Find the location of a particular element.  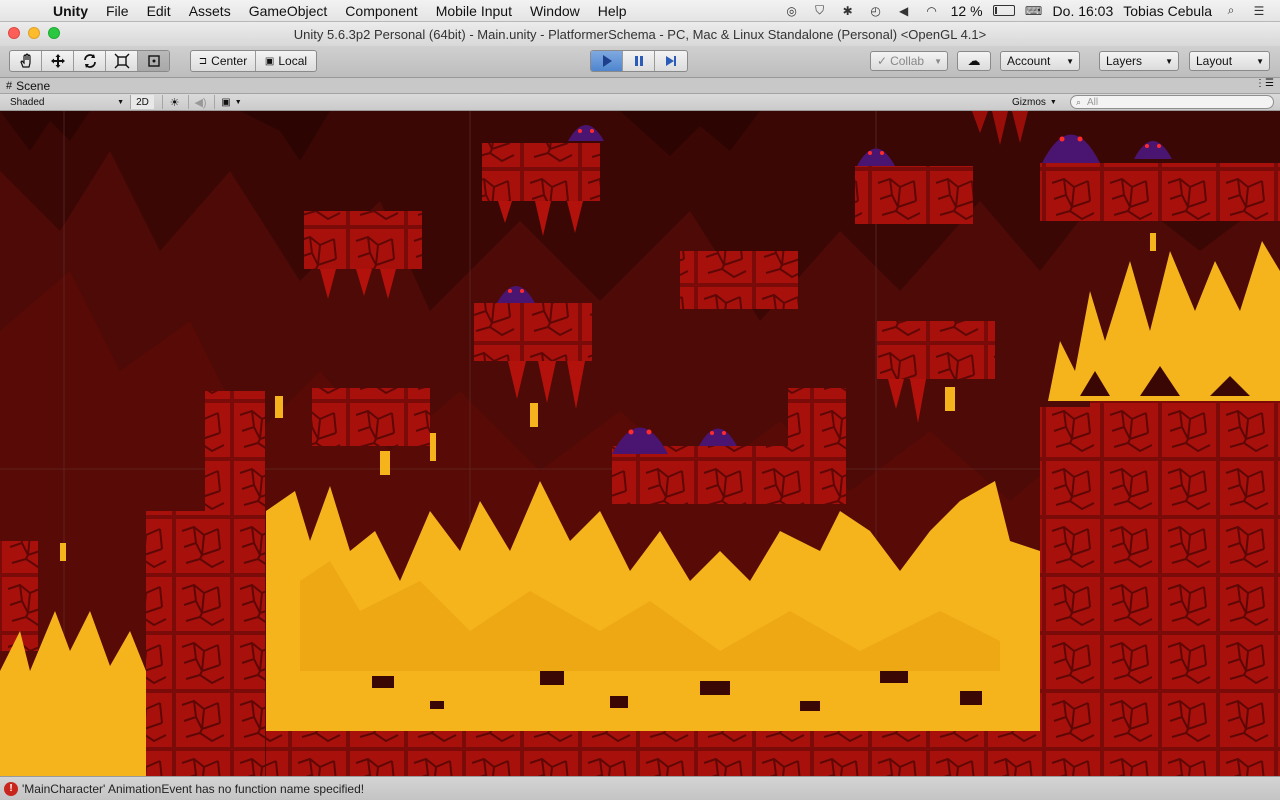

move-arrows-icon is located at coordinates (57, 61).